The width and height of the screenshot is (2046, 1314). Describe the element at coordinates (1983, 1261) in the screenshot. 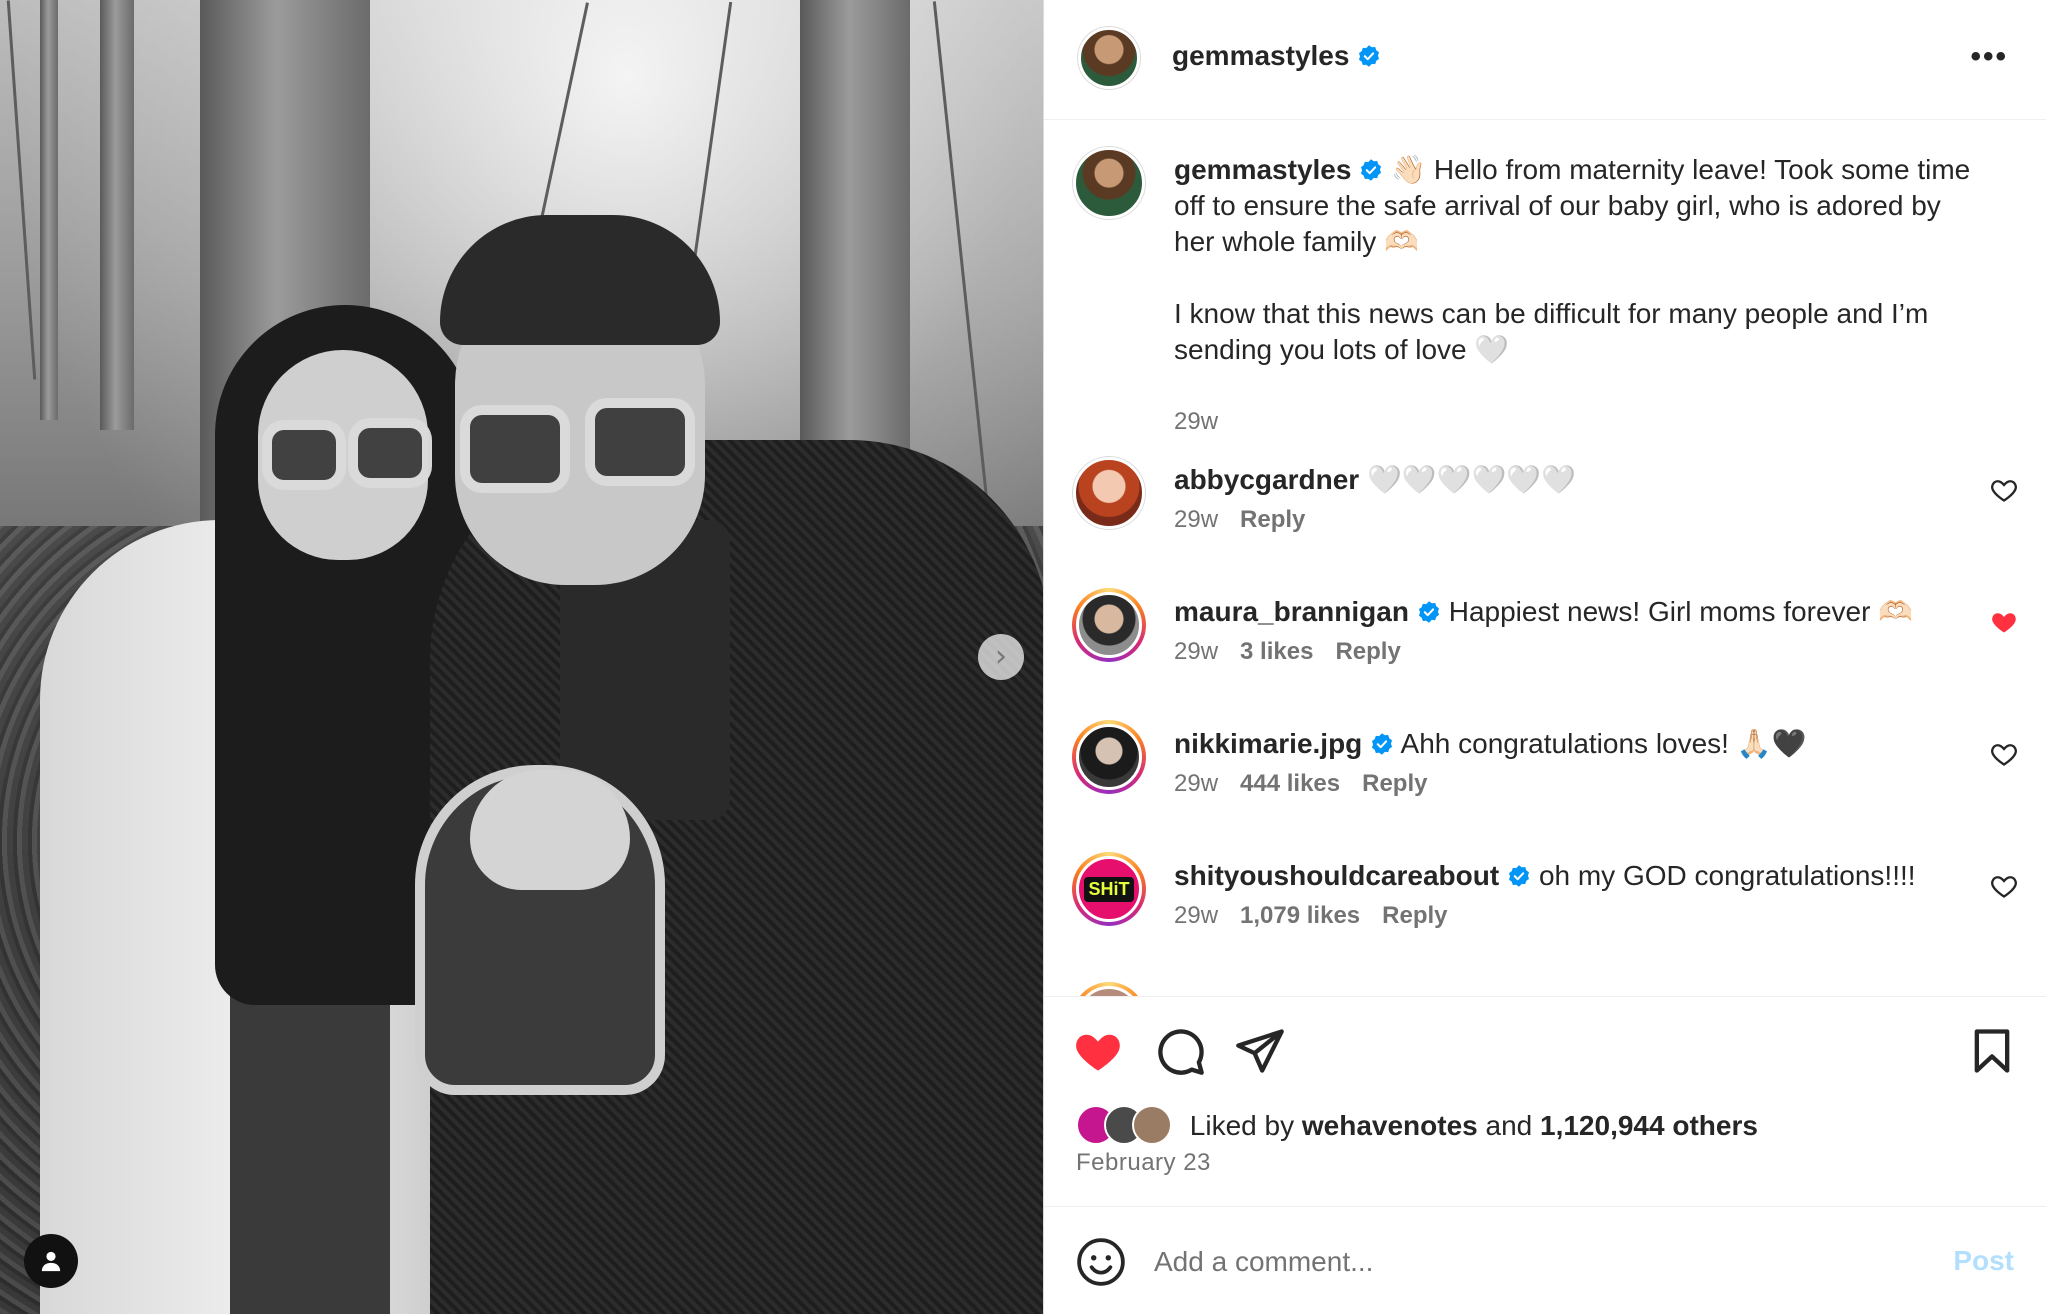

I see `post-comment-button: Post` at that location.